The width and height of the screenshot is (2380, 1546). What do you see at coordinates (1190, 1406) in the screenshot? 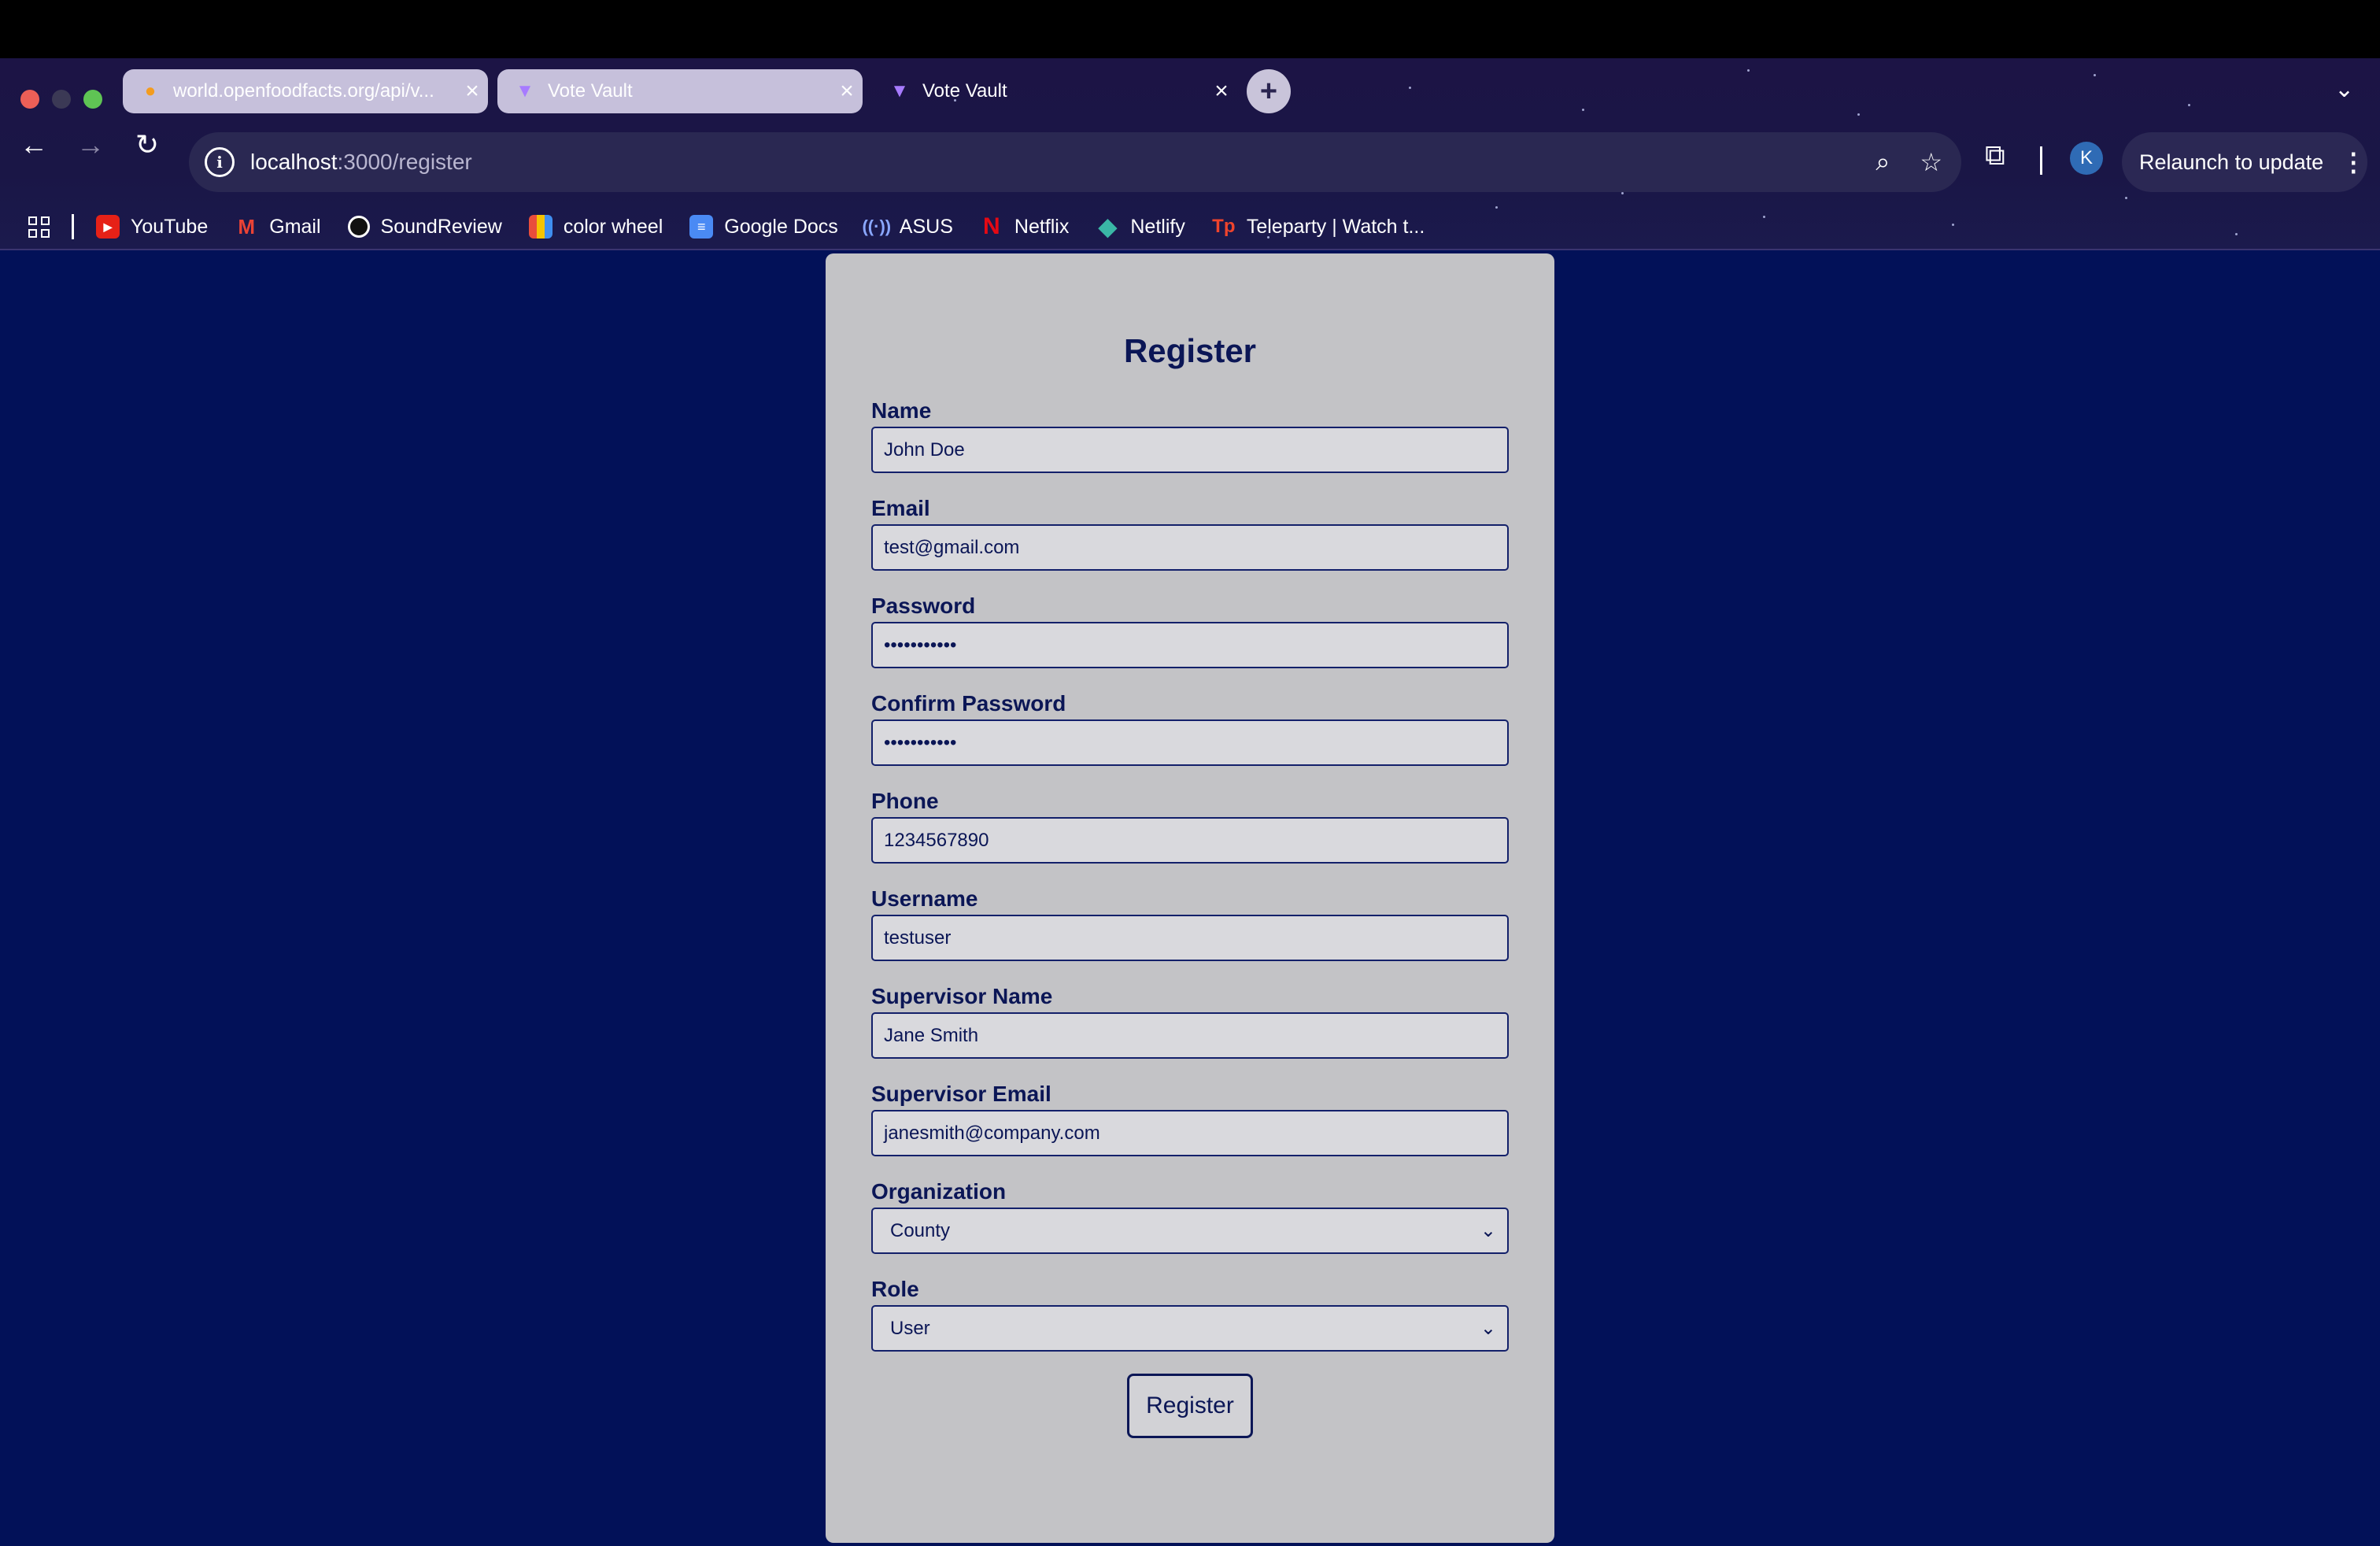
I see `register-button: Register` at bounding box center [1190, 1406].